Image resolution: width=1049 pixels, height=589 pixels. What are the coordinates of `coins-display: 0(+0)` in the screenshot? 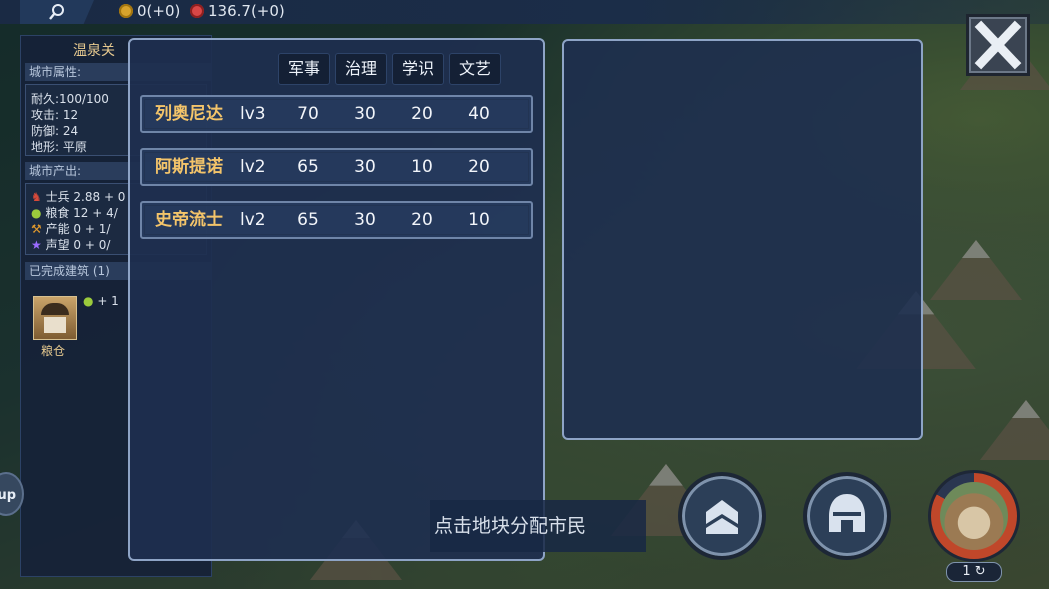 It's located at (149, 11).